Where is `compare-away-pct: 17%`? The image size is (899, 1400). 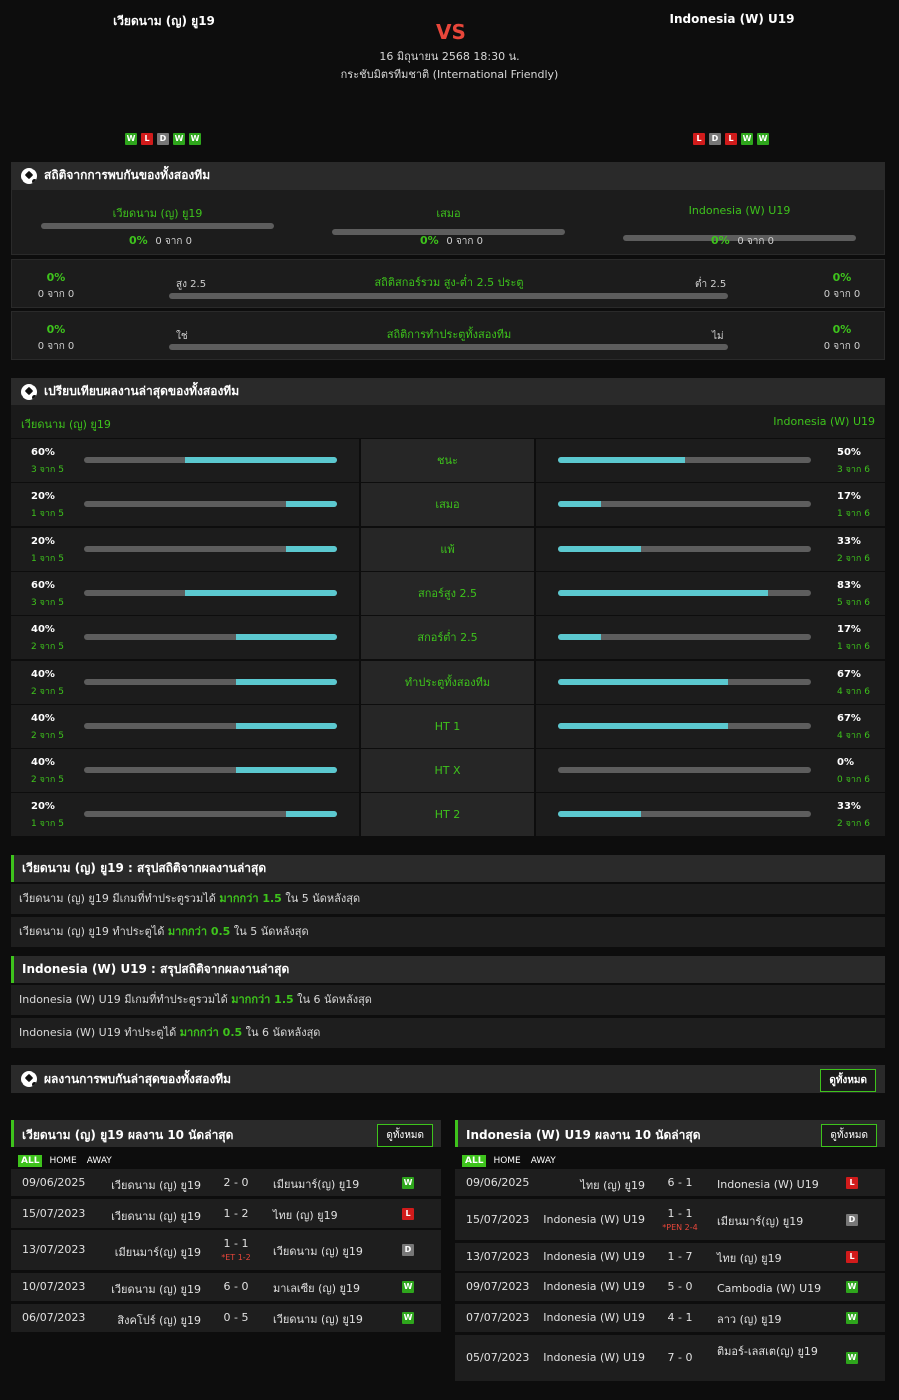 compare-away-pct: 17% is located at coordinates (849, 630).